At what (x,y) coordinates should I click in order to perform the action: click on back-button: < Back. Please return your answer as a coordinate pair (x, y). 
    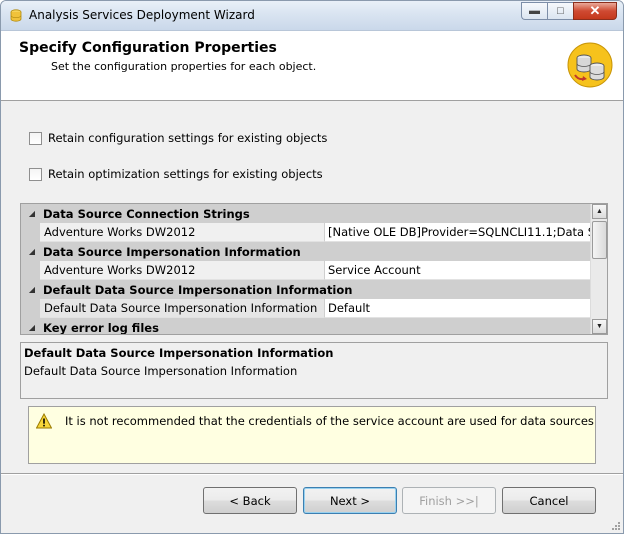
    Looking at the image, I should click on (250, 500).